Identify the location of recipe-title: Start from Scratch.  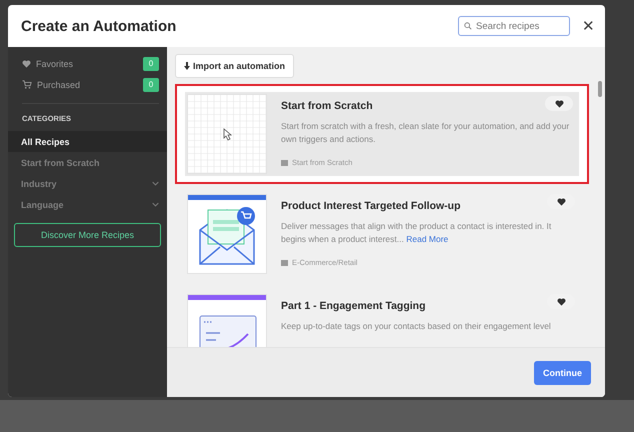
(327, 106).